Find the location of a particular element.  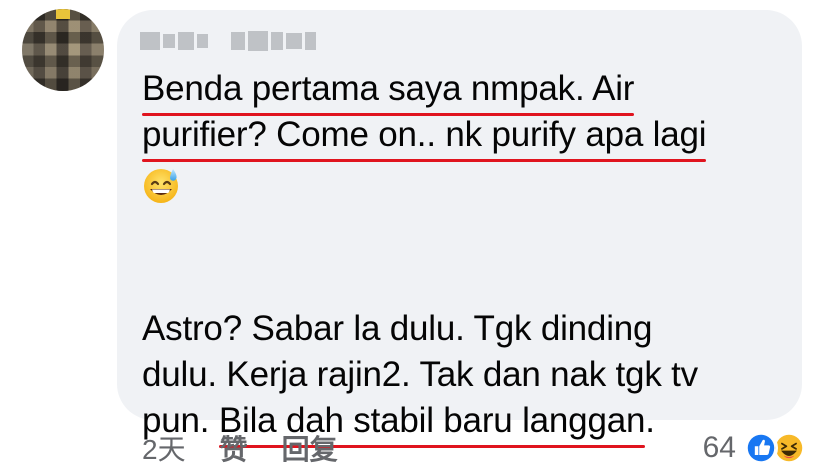

like-button: 赞 is located at coordinates (234, 448).